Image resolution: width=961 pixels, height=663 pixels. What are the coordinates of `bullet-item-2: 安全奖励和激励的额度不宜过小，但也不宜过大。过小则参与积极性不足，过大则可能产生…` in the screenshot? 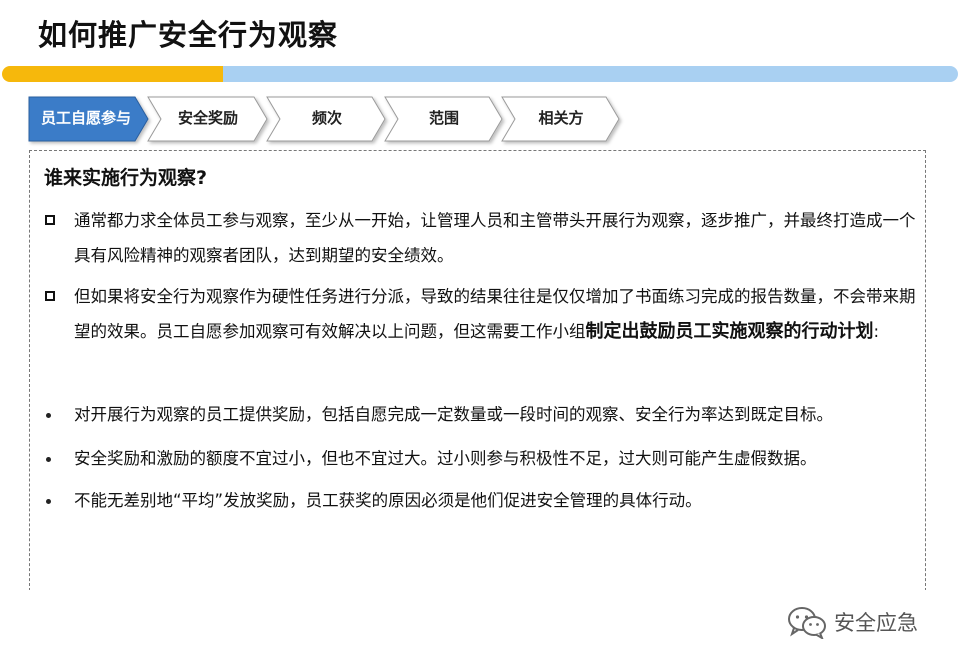 It's located at (445, 458).